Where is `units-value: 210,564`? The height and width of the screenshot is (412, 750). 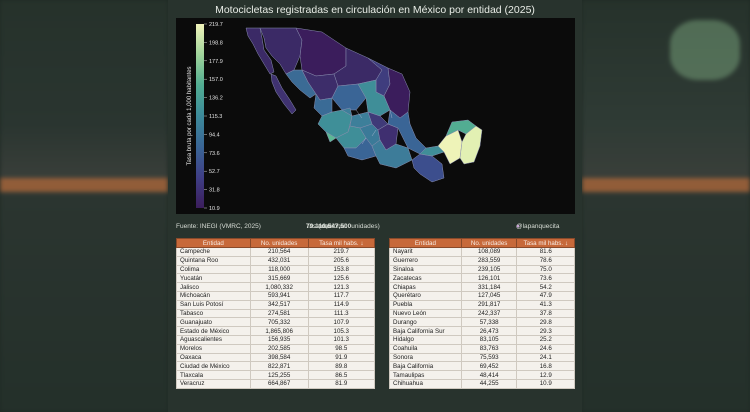
units-value: 210,564 is located at coordinates (279, 252).